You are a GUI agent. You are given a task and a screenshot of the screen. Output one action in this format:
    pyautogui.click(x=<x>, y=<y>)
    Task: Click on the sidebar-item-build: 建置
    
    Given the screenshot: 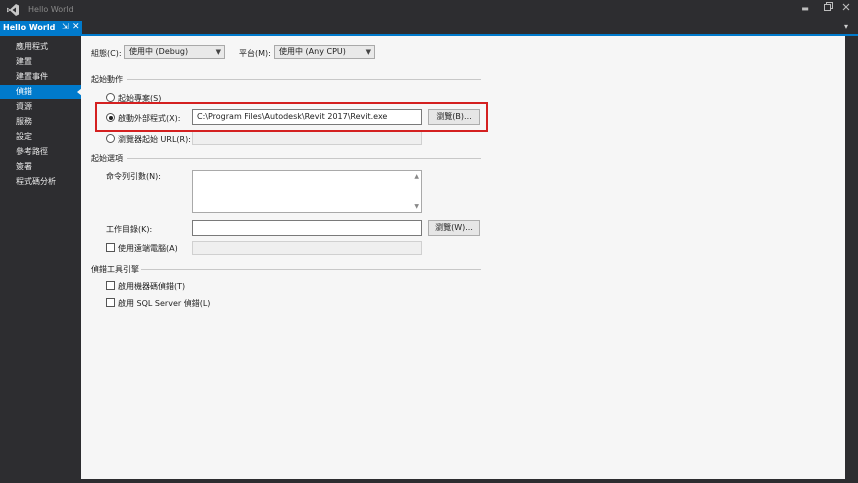 What is the action you would take?
    pyautogui.click(x=40, y=62)
    